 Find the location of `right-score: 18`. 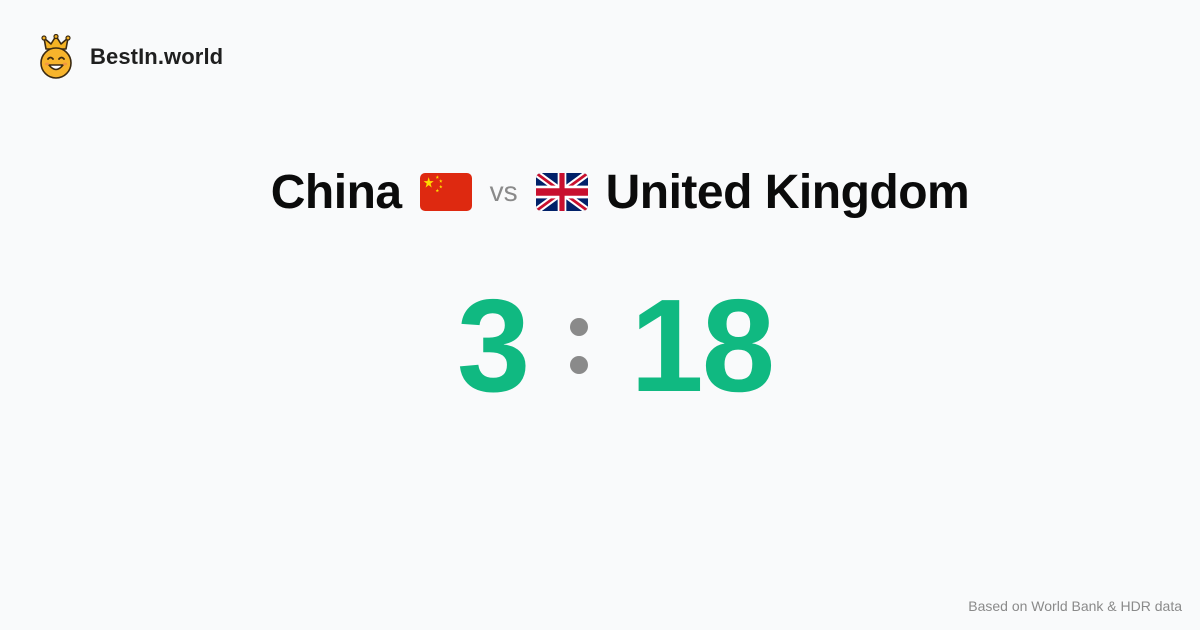

right-score: 18 is located at coordinates (702, 345).